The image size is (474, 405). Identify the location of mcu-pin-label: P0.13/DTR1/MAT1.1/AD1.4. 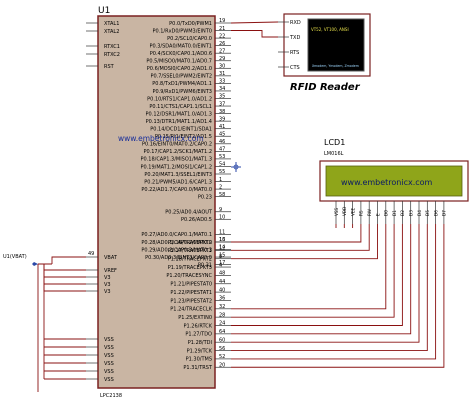
(179, 122).